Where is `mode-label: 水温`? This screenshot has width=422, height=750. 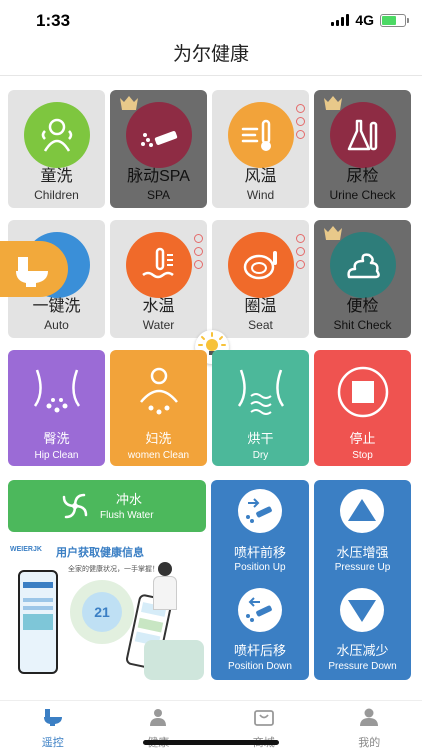
mode-label: 水温 is located at coordinates (158, 306).